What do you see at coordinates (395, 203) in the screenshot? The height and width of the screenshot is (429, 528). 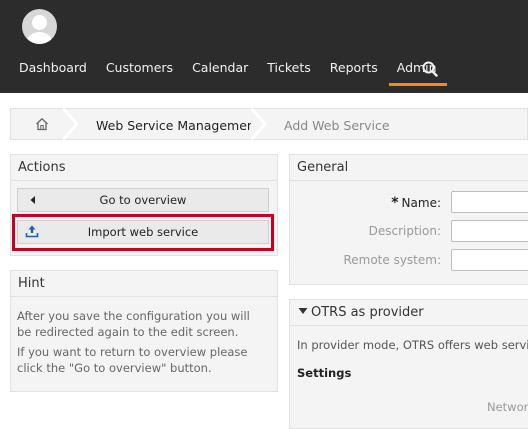 I see `required-marker: *` at bounding box center [395, 203].